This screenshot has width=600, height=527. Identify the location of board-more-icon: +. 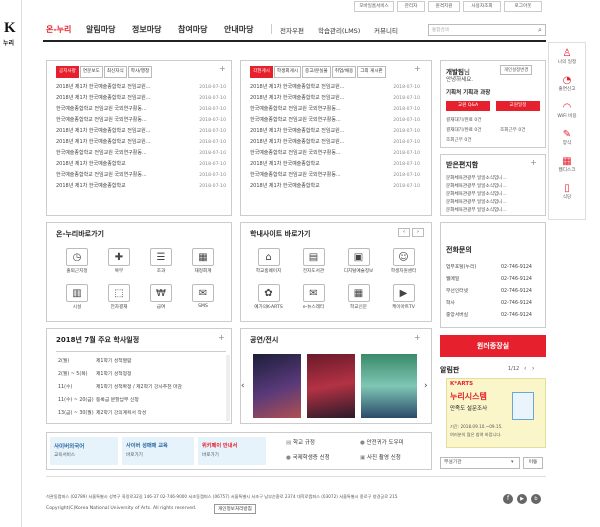
(417, 68).